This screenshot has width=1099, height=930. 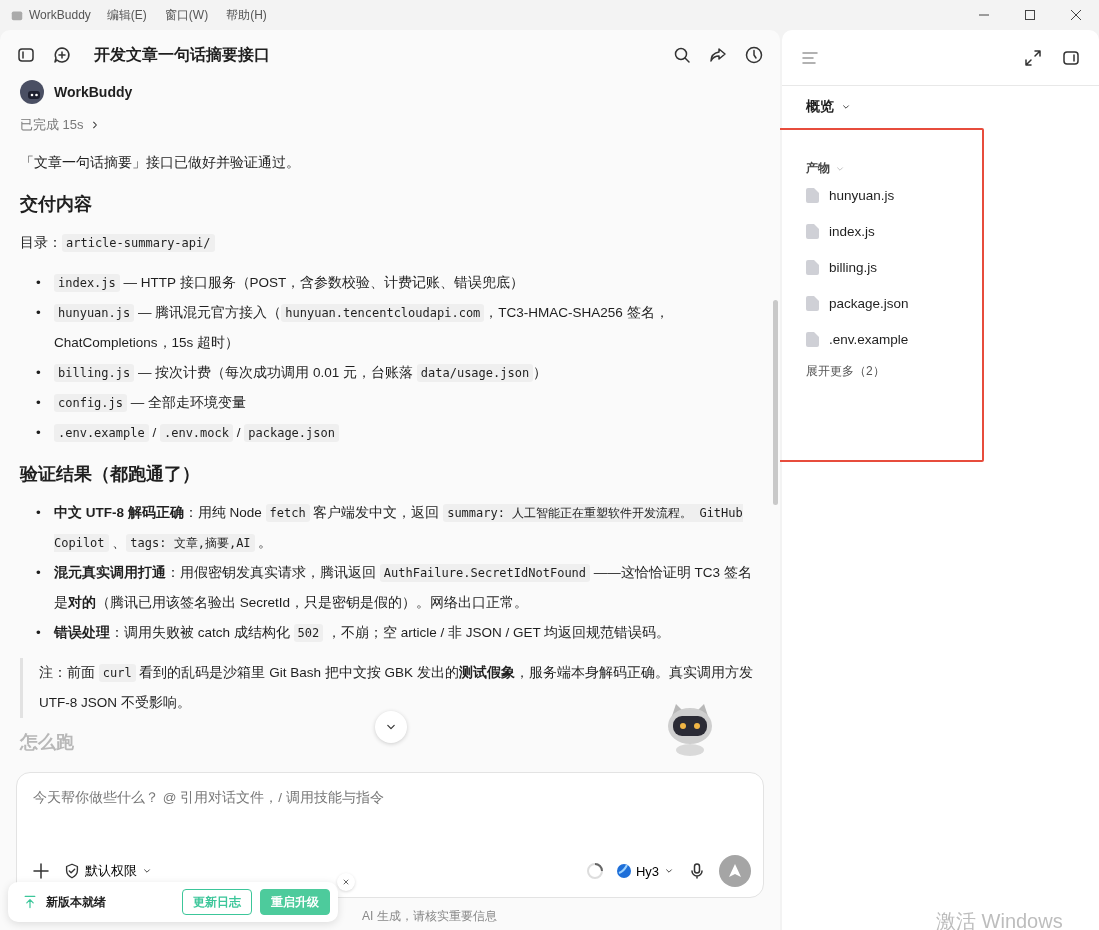 I want to click on menu-item: 编辑(E), so click(x=126, y=15).